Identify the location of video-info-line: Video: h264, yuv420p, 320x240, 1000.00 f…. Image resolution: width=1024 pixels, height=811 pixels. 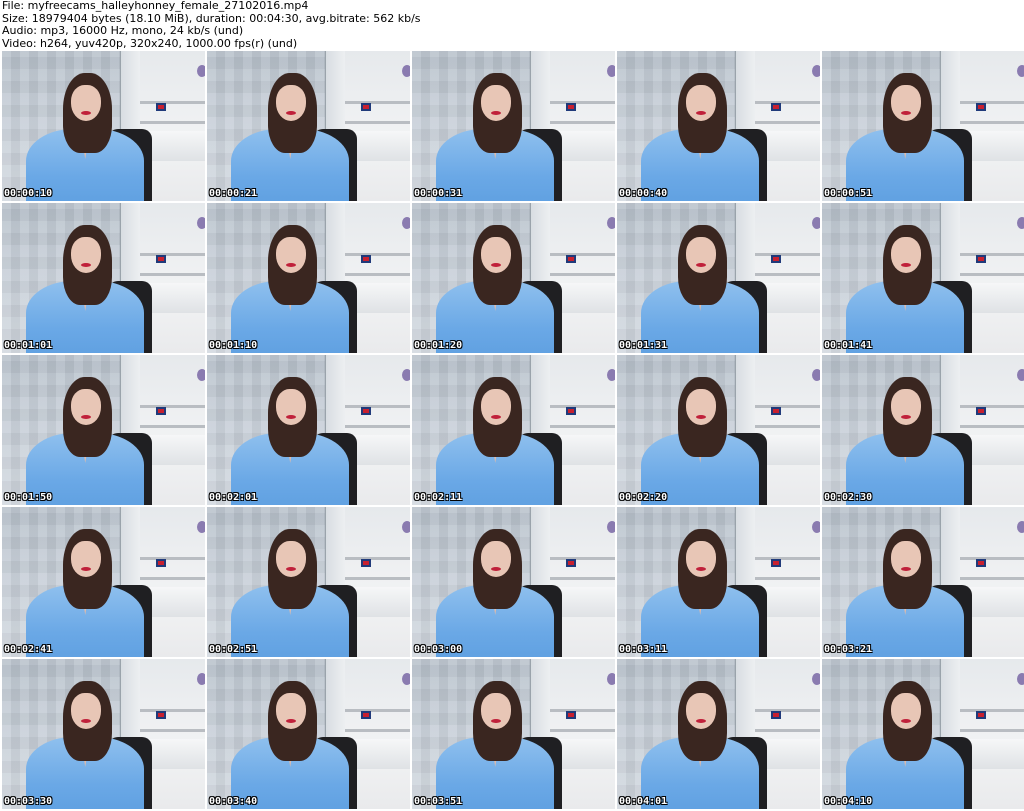
(150, 43).